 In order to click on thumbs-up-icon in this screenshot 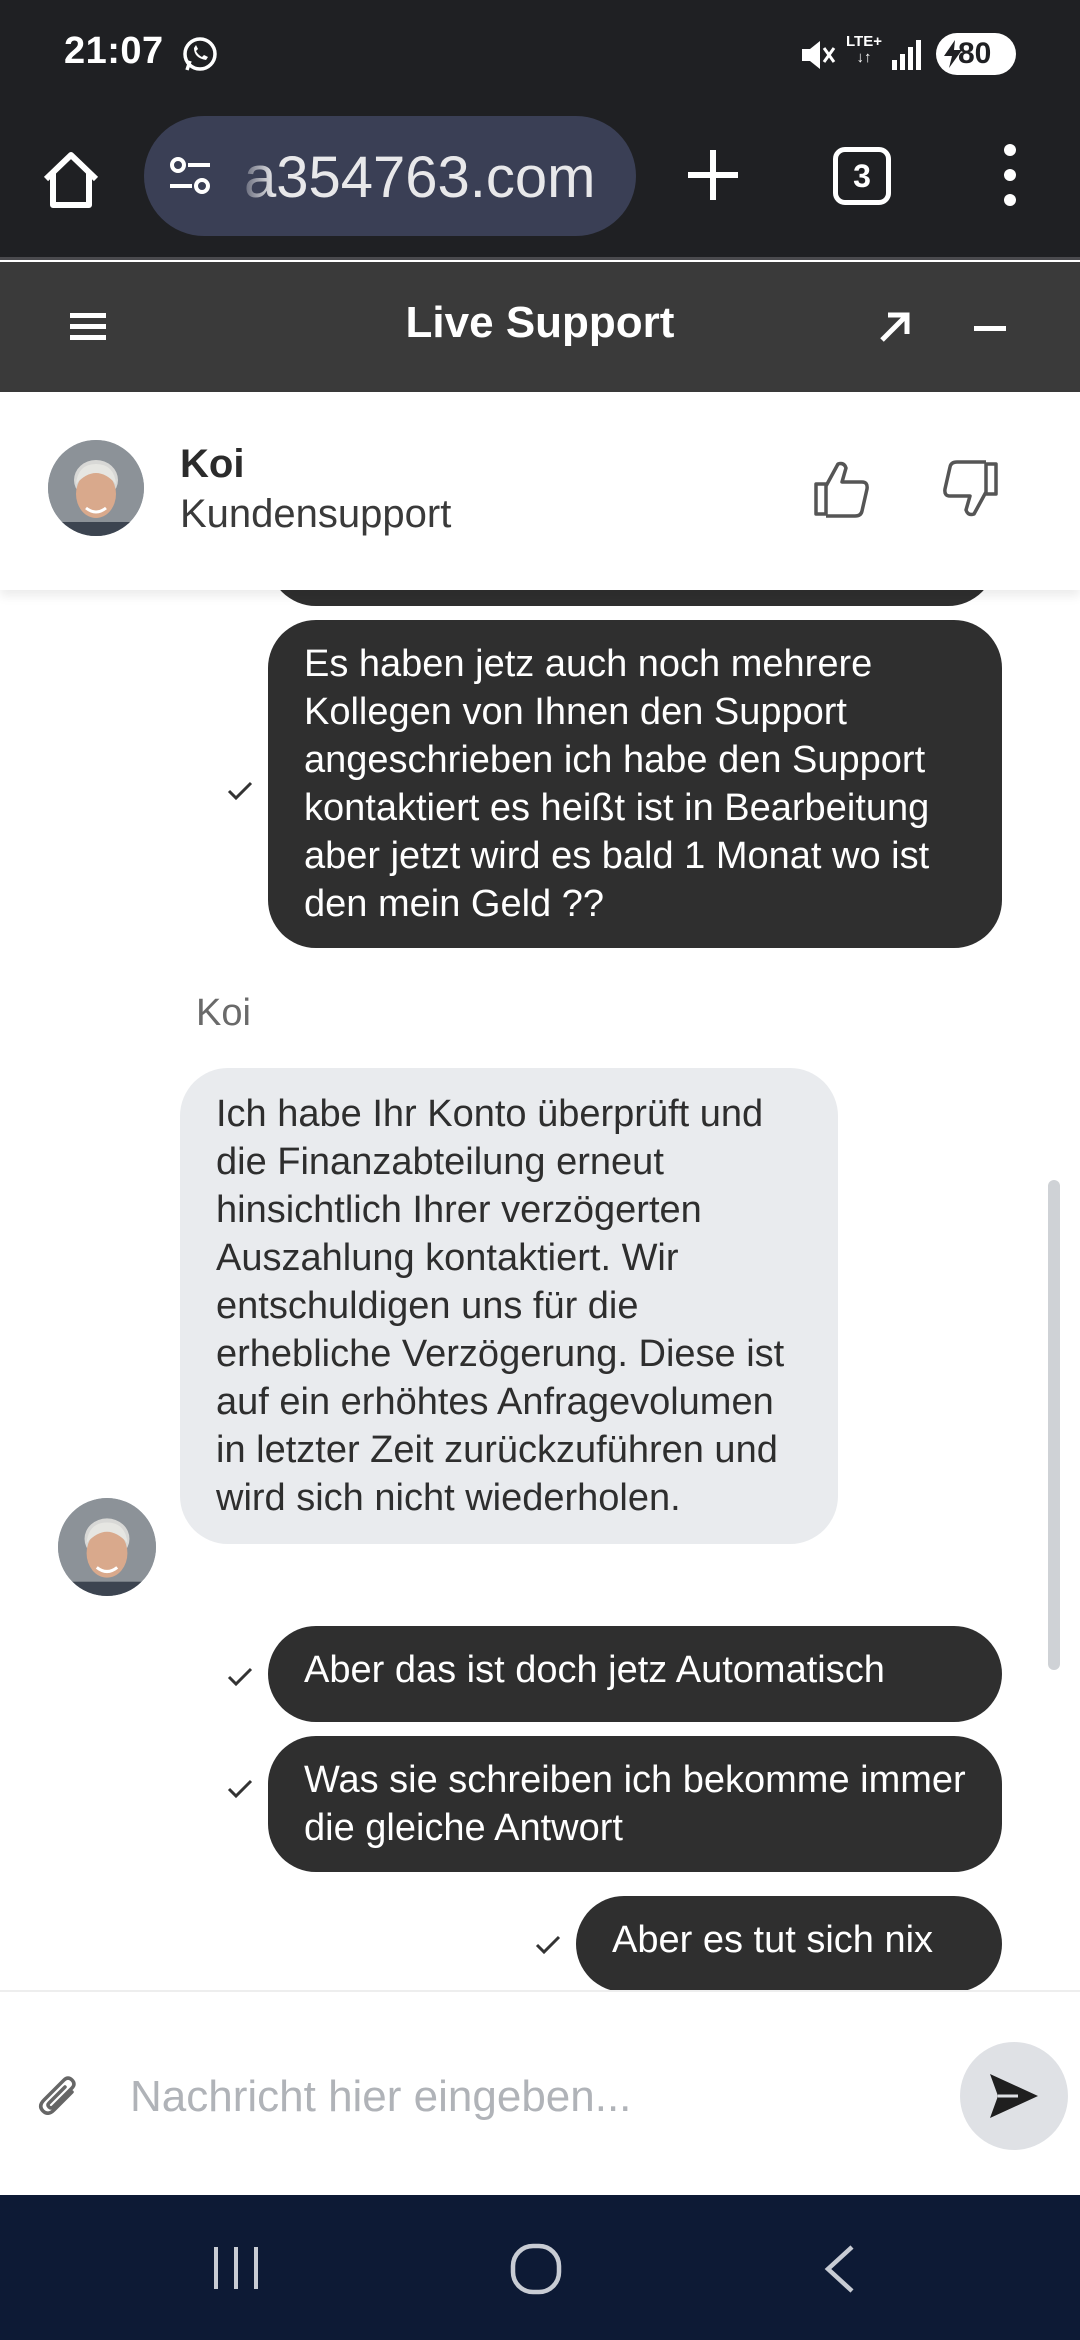, I will do `click(843, 489)`.